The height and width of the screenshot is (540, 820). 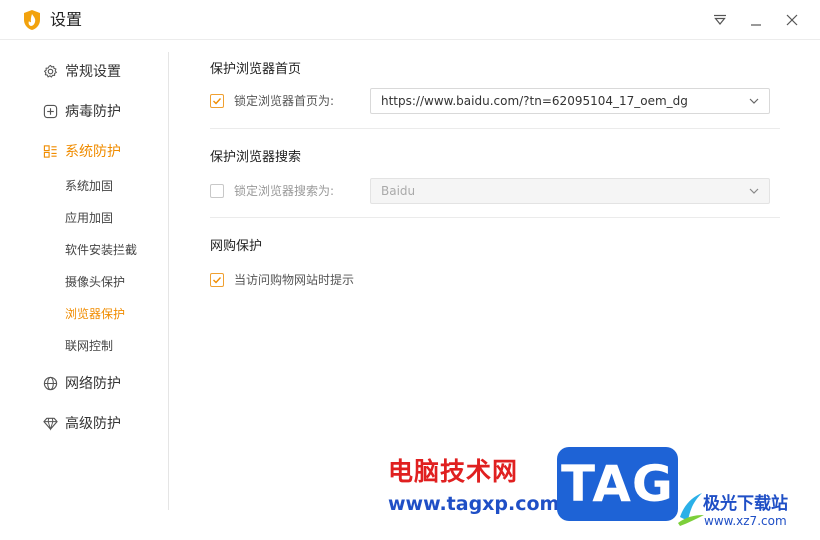 I want to click on menu-triangle-icon, so click(x=720, y=19).